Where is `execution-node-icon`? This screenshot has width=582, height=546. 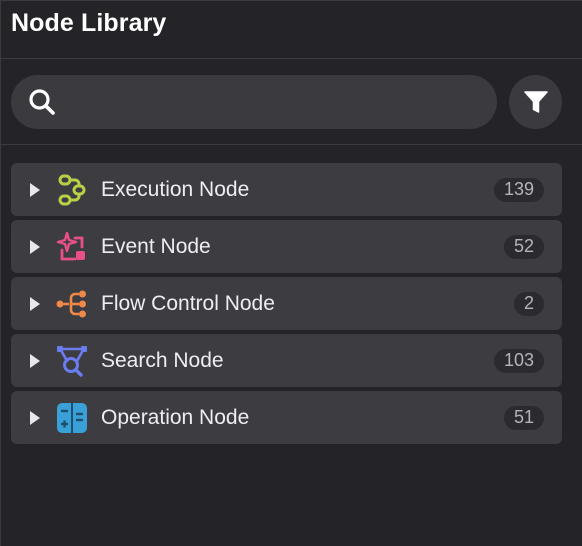 execution-node-icon is located at coordinates (72, 189).